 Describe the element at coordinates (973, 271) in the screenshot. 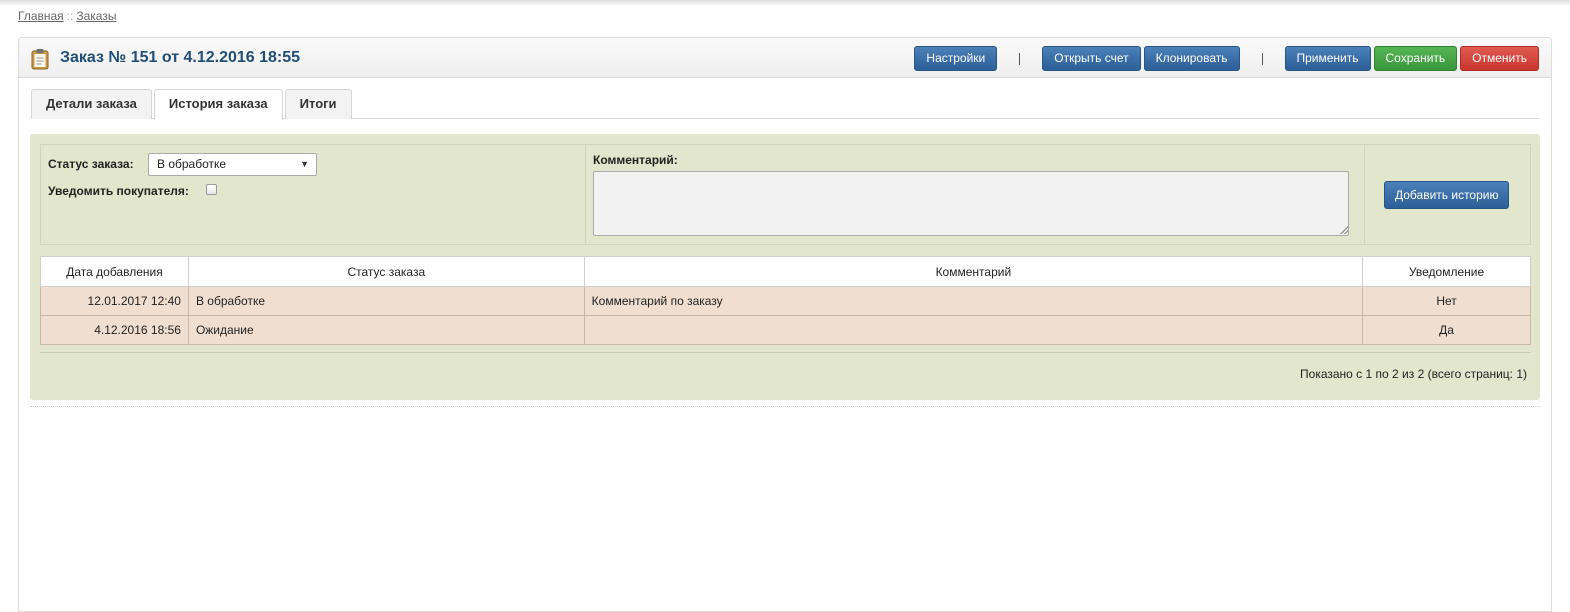

I see `column-header-comment: Комментарий` at that location.